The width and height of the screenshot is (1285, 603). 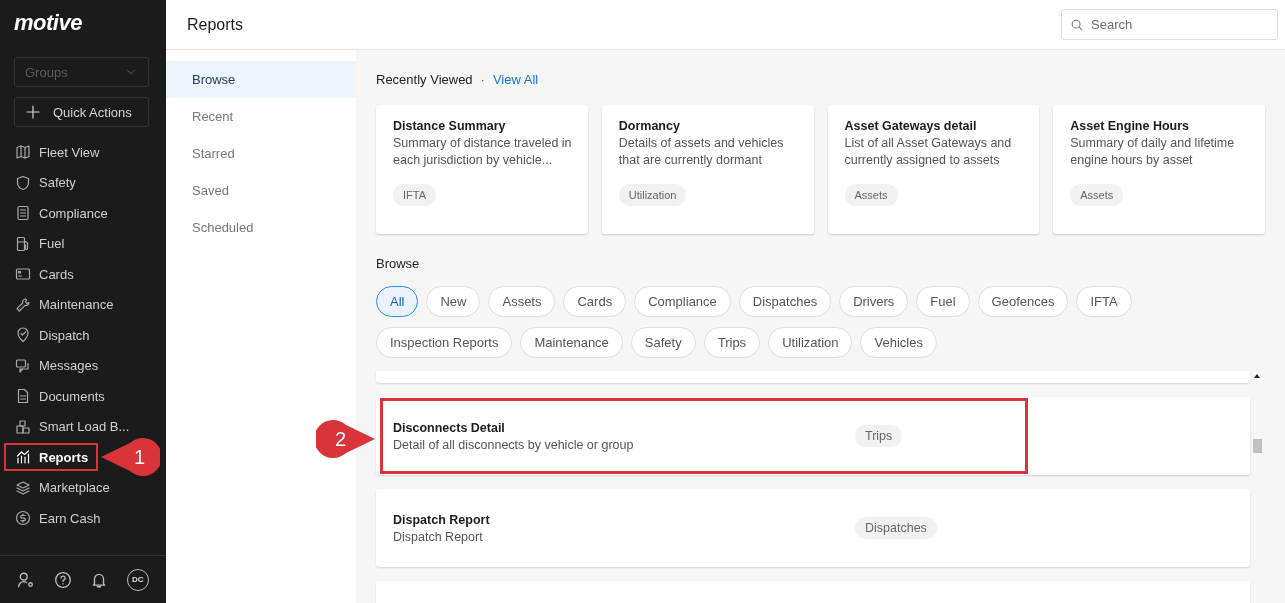 I want to click on report-description: Detail of all disconnects by vehicle or group, so click(x=514, y=444).